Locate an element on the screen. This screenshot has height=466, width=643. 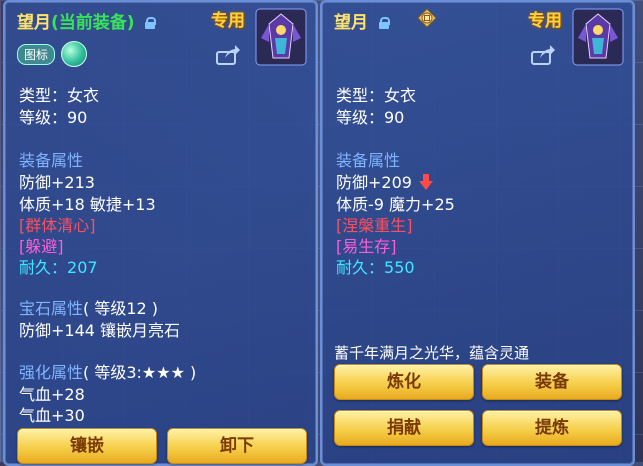
durability-value: 207 is located at coordinates (82, 267).